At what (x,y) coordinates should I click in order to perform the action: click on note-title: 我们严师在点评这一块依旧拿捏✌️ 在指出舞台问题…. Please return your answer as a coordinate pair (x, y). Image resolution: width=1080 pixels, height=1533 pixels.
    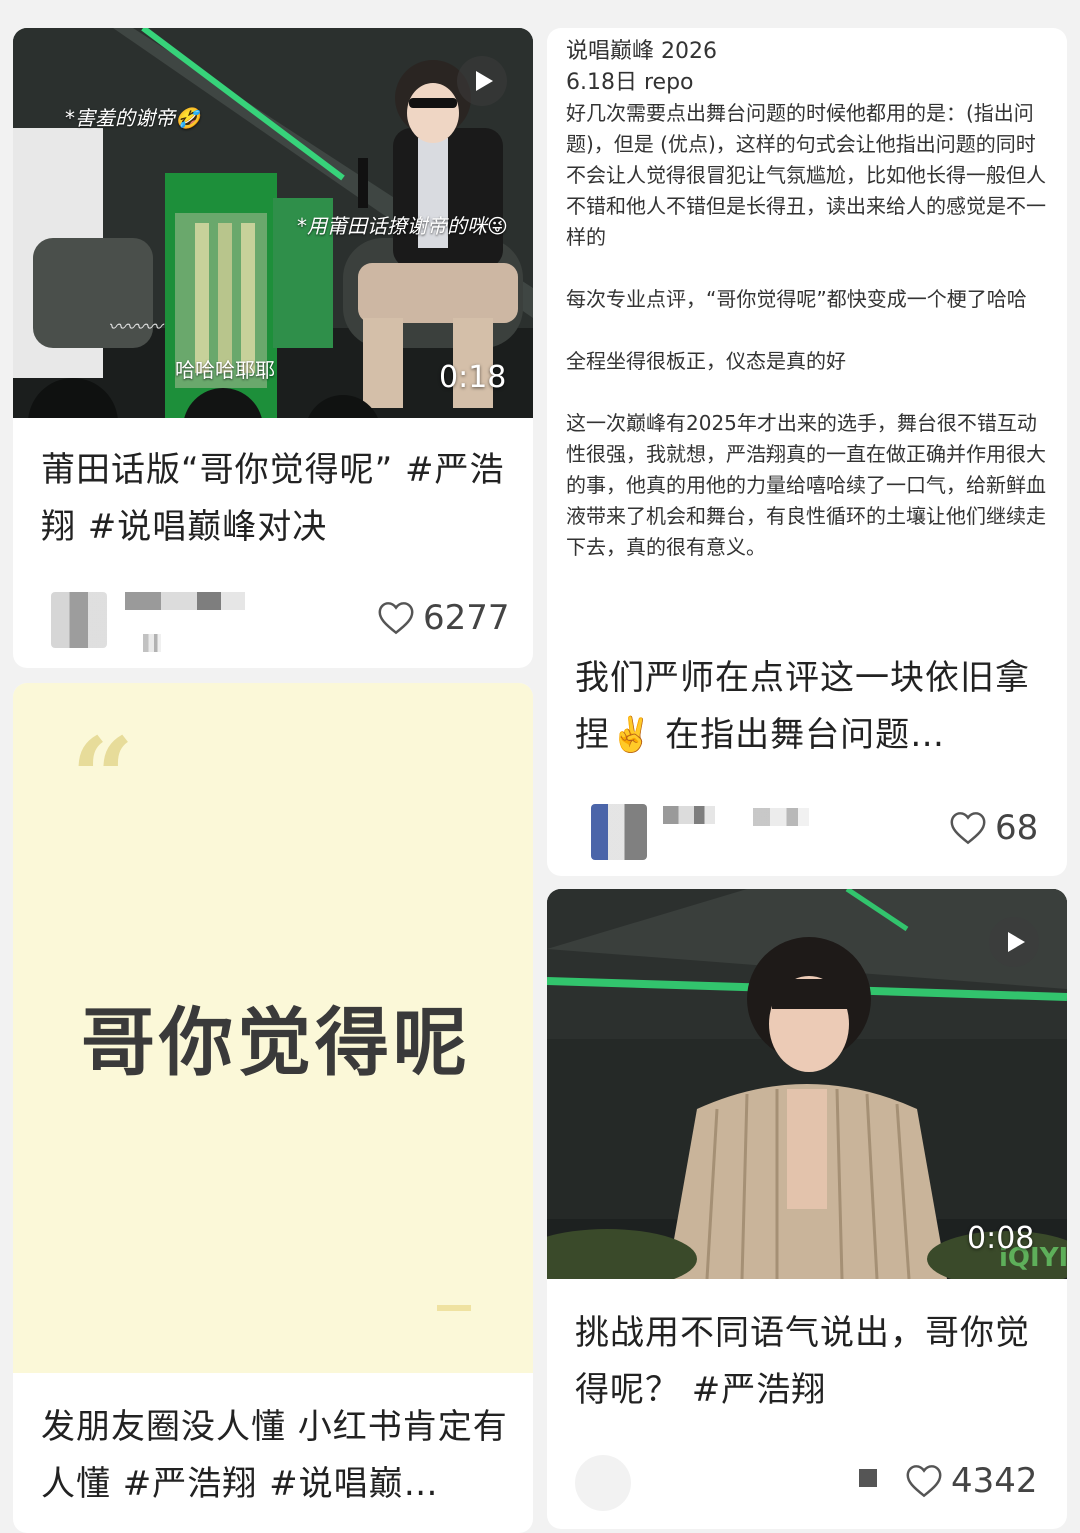
    Looking at the image, I should click on (805, 707).